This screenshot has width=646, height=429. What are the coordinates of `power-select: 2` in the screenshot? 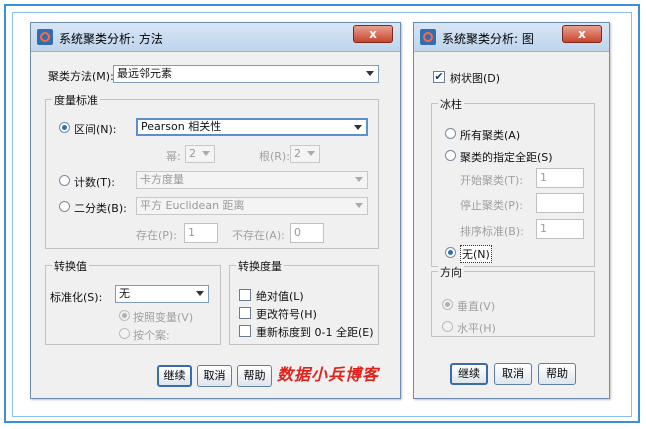 It's located at (200, 154).